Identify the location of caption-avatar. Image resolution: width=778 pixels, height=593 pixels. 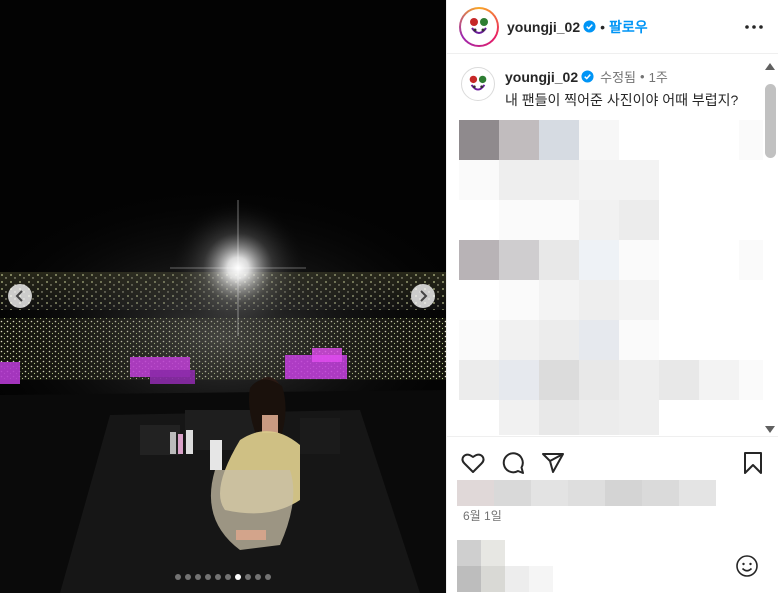
(478, 84).